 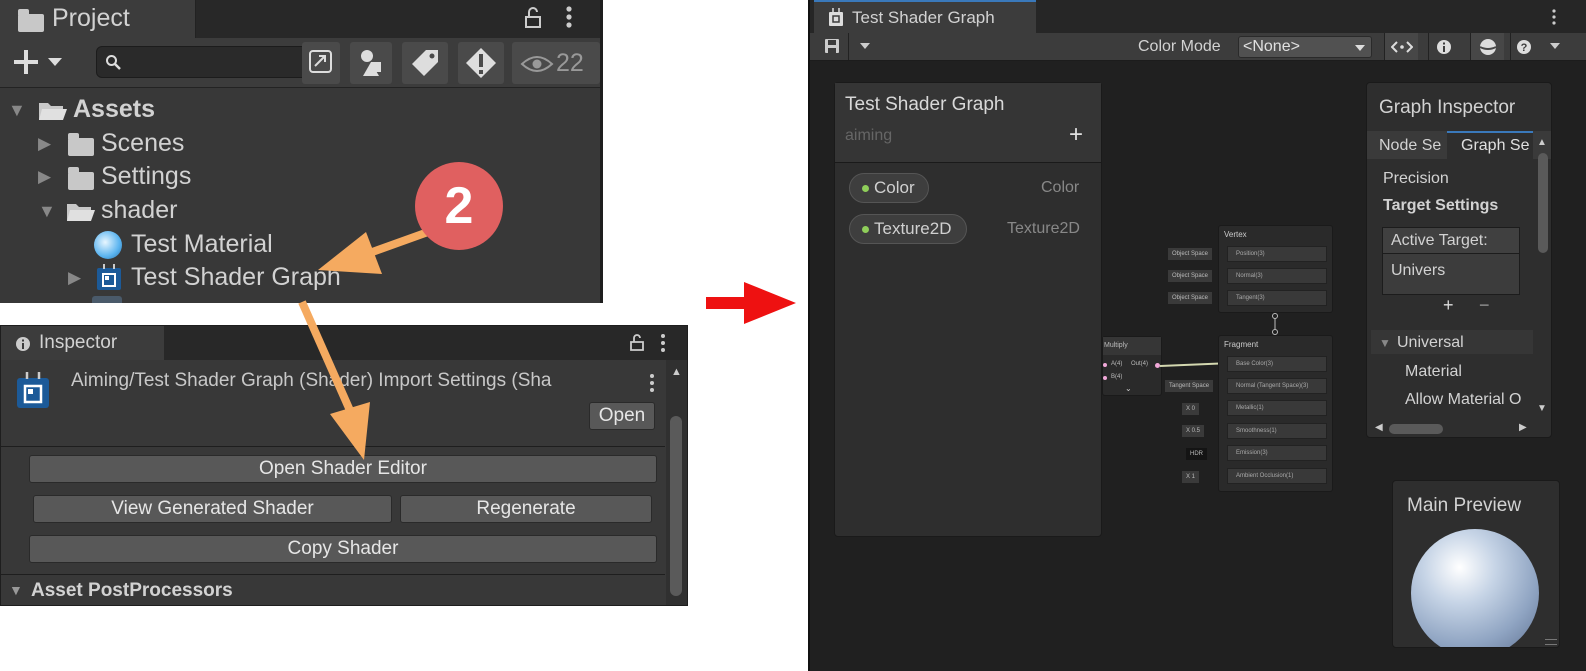 What do you see at coordinates (1179, 46) in the screenshot?
I see `color-mode-label: Color Mode` at bounding box center [1179, 46].